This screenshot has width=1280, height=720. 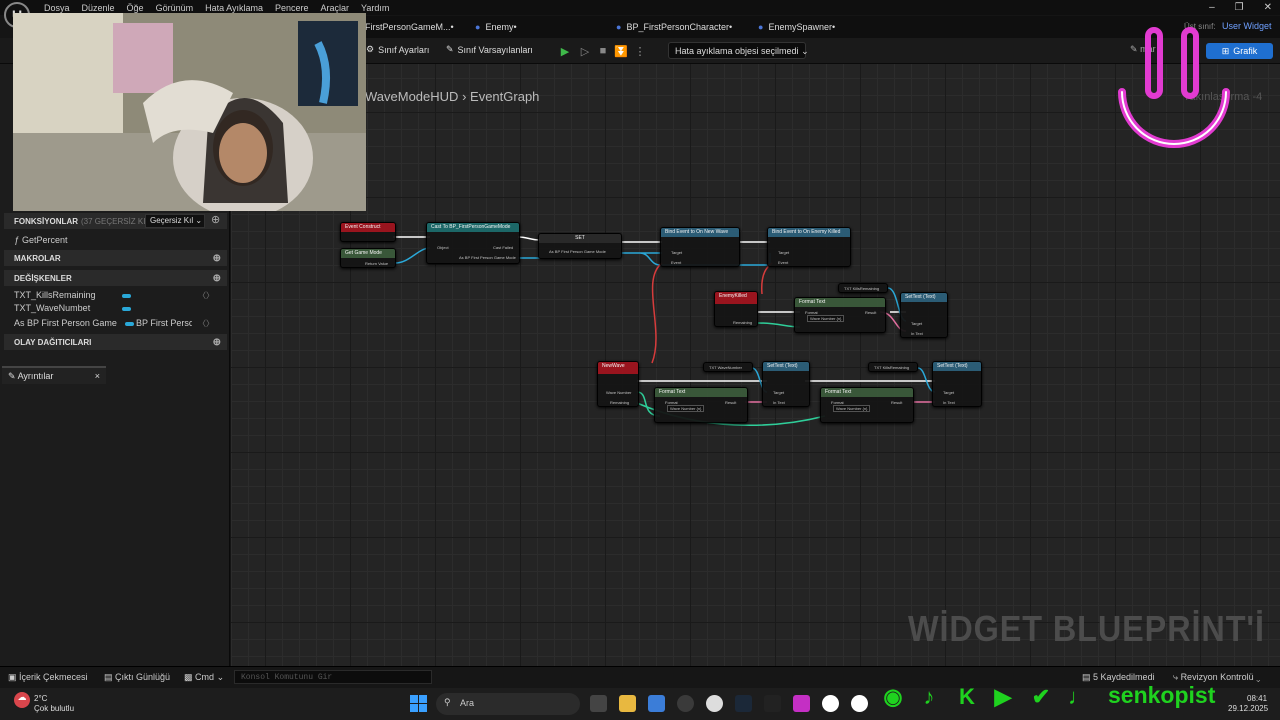 I want to click on revision-label: Revizyon Kontrolü, so click(x=1217, y=677).